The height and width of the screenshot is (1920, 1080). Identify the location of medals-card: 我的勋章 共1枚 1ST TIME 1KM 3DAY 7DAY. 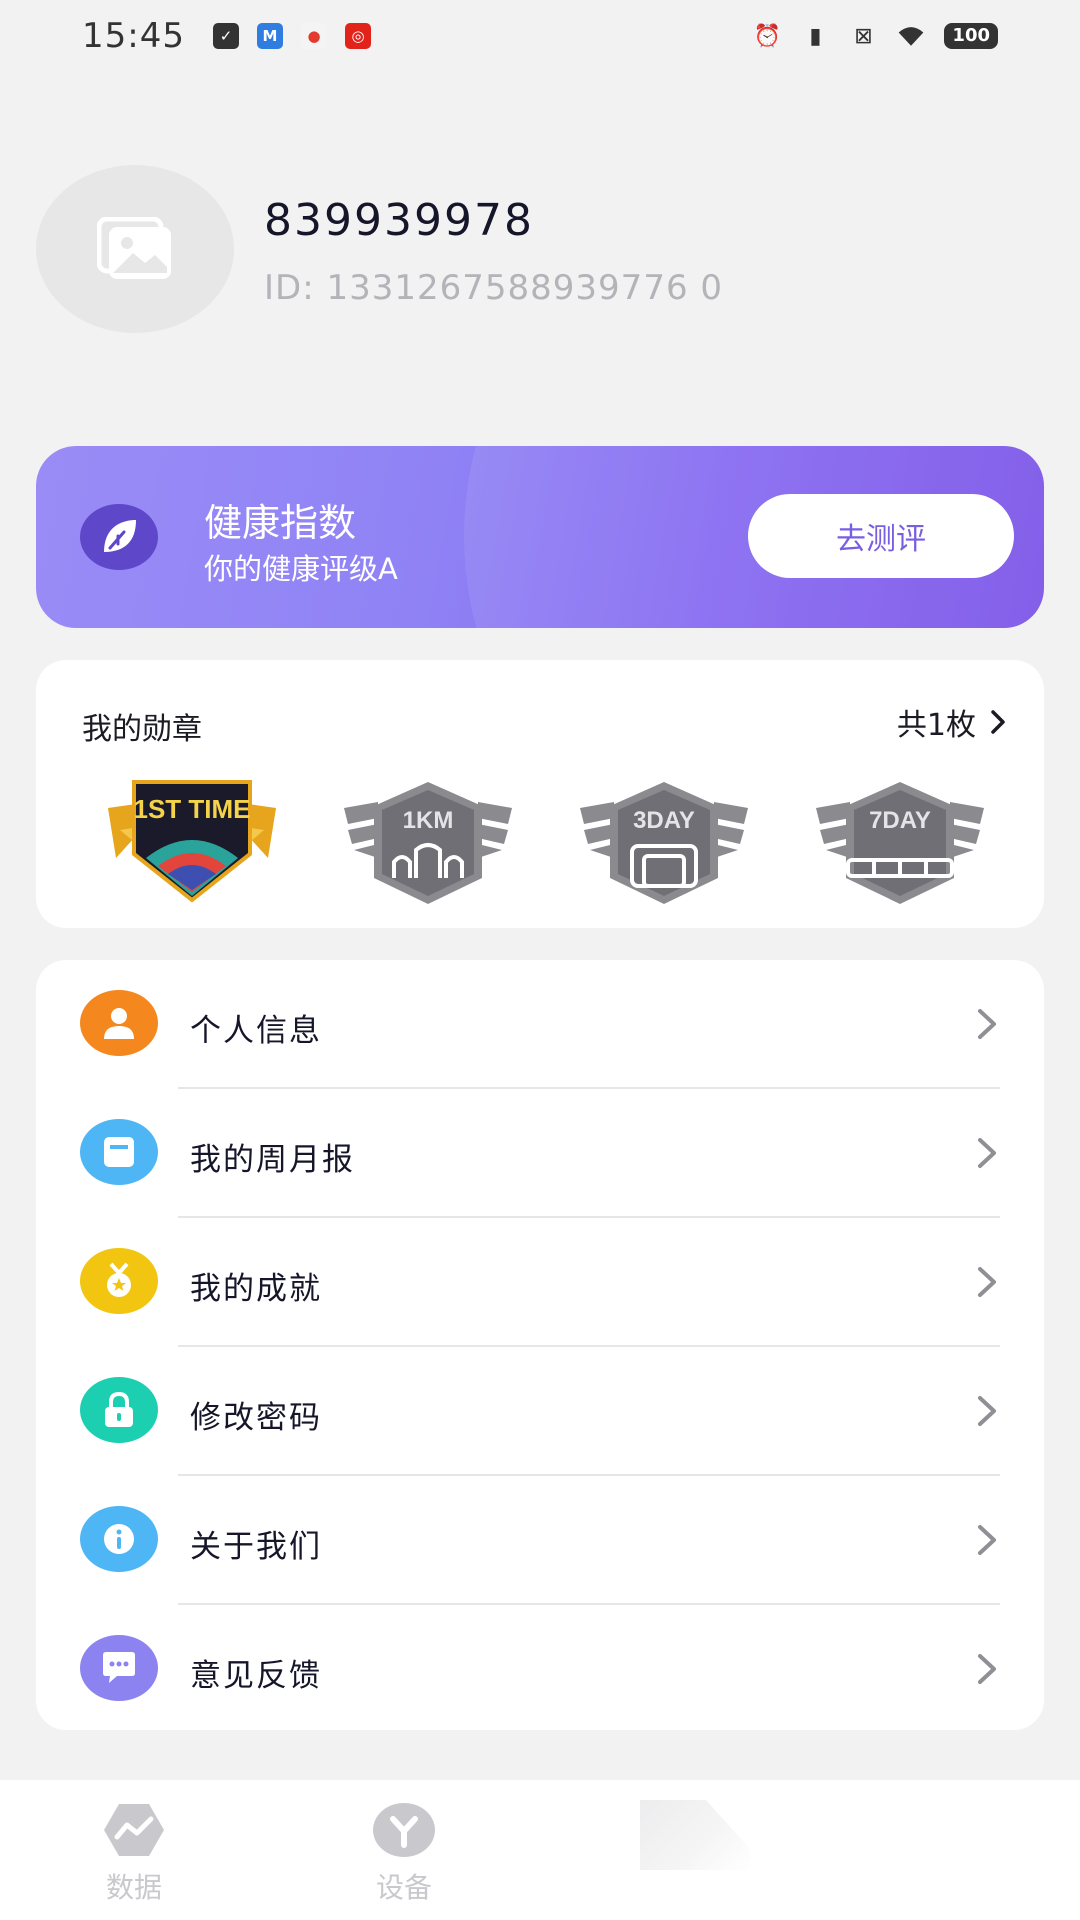
(540, 794).